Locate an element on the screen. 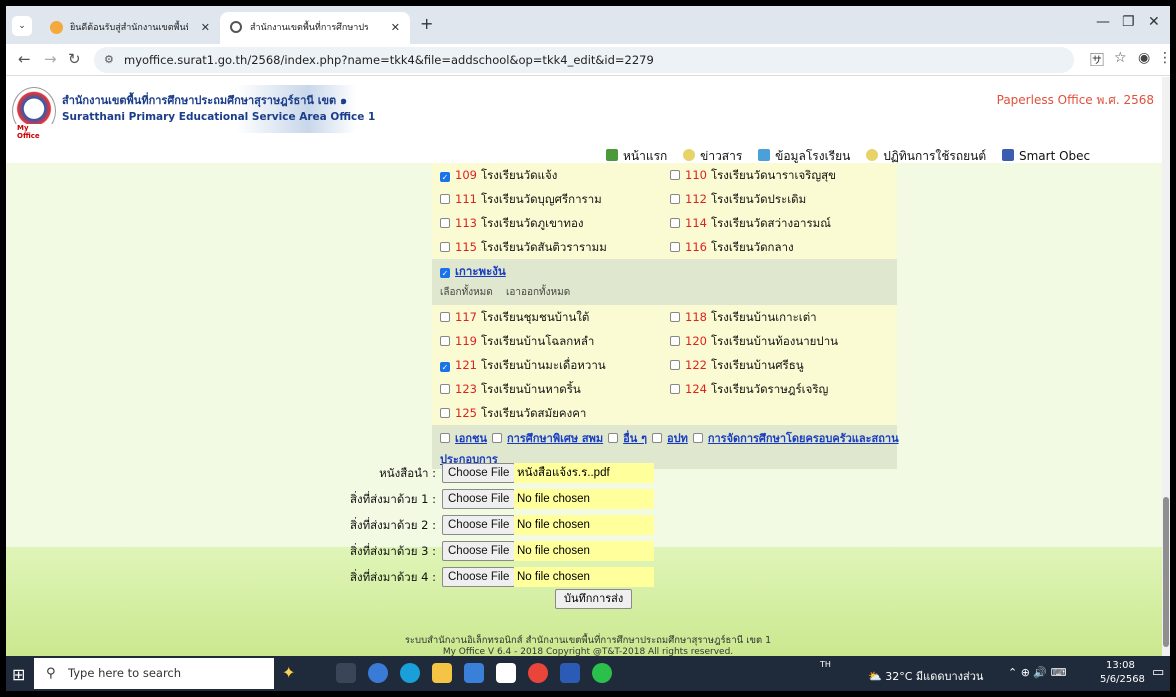  deselect-all-link: เอาออกทั้งหมด is located at coordinates (538, 292).